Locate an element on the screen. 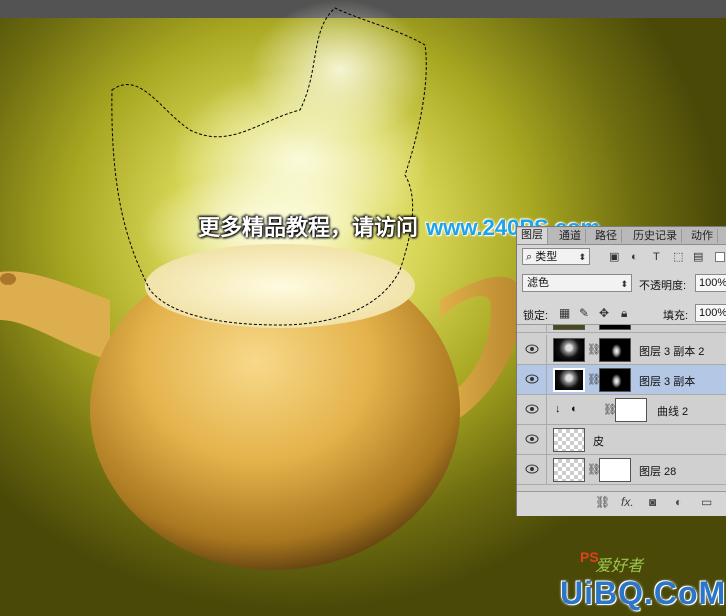  smart-object-filter-icon: ▤ is located at coordinates (698, 257).